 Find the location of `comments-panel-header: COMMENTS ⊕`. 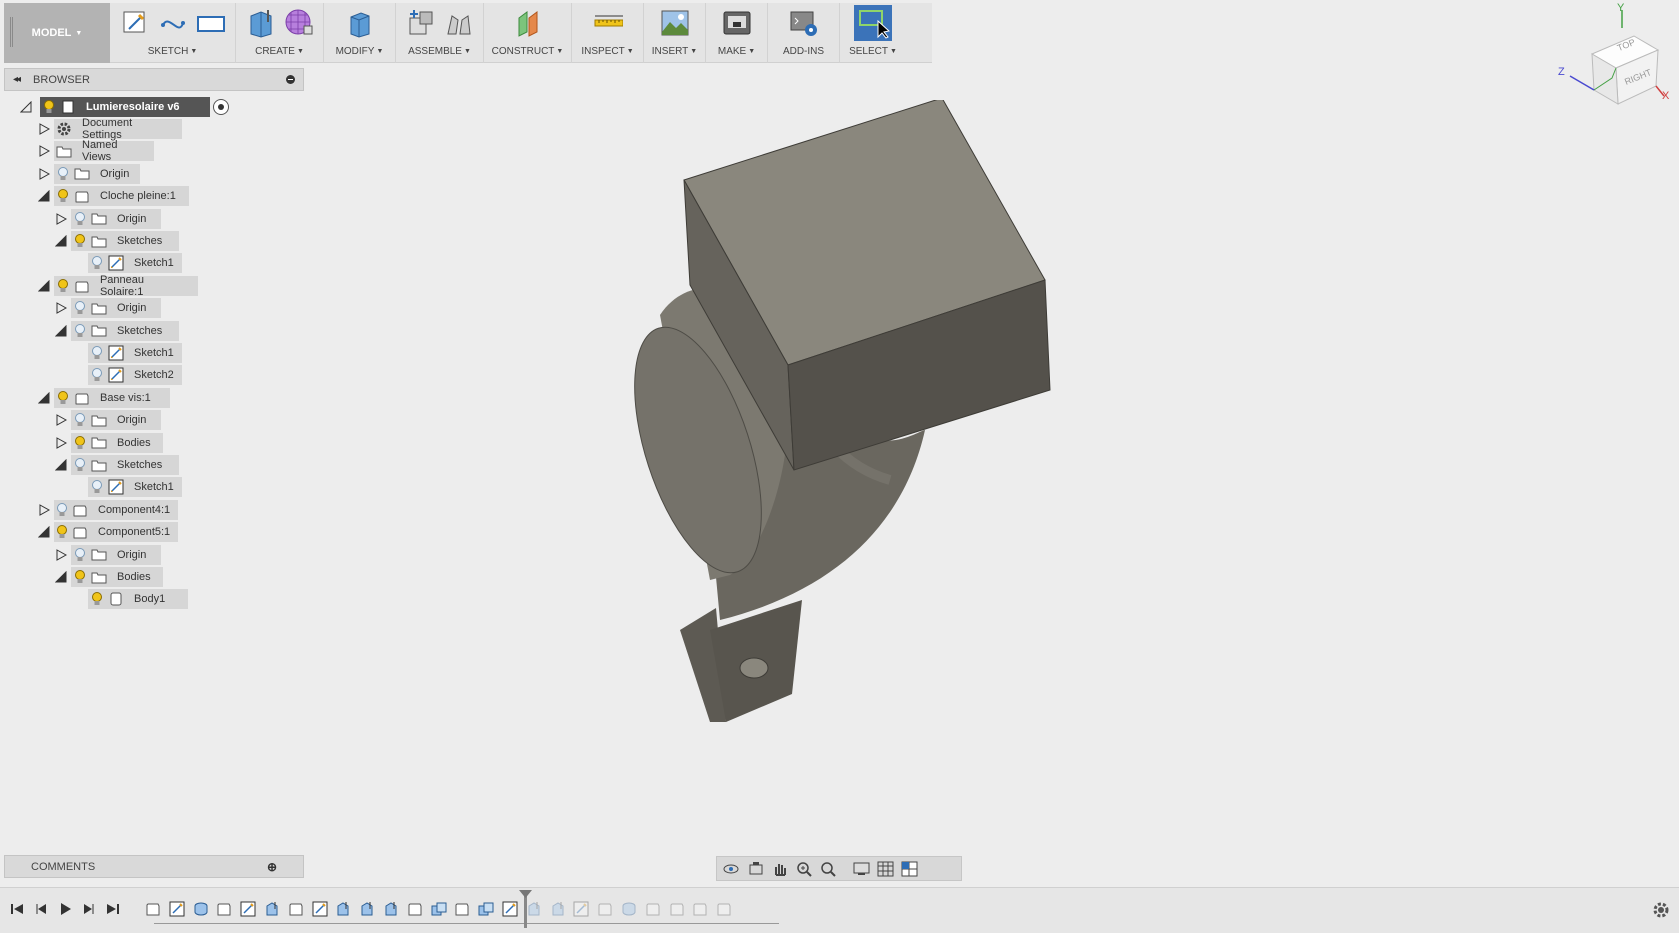

comments-panel-header: COMMENTS ⊕ is located at coordinates (154, 866).